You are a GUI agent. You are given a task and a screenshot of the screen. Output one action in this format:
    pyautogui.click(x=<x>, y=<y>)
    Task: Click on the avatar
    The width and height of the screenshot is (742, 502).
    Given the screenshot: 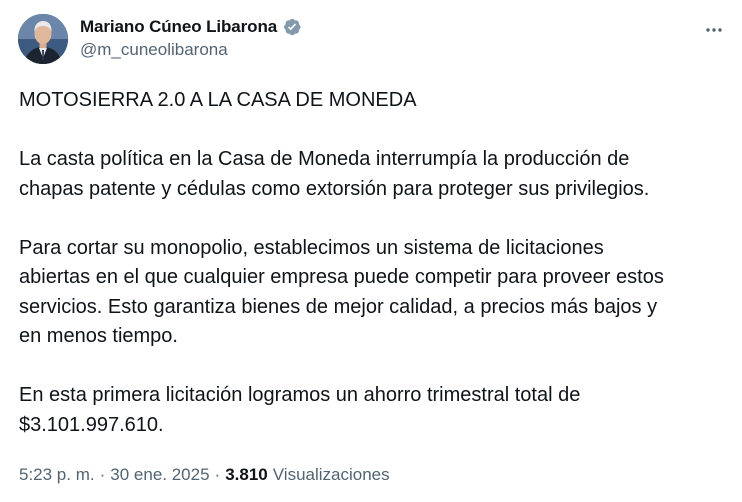 What is the action you would take?
    pyautogui.click(x=43, y=39)
    